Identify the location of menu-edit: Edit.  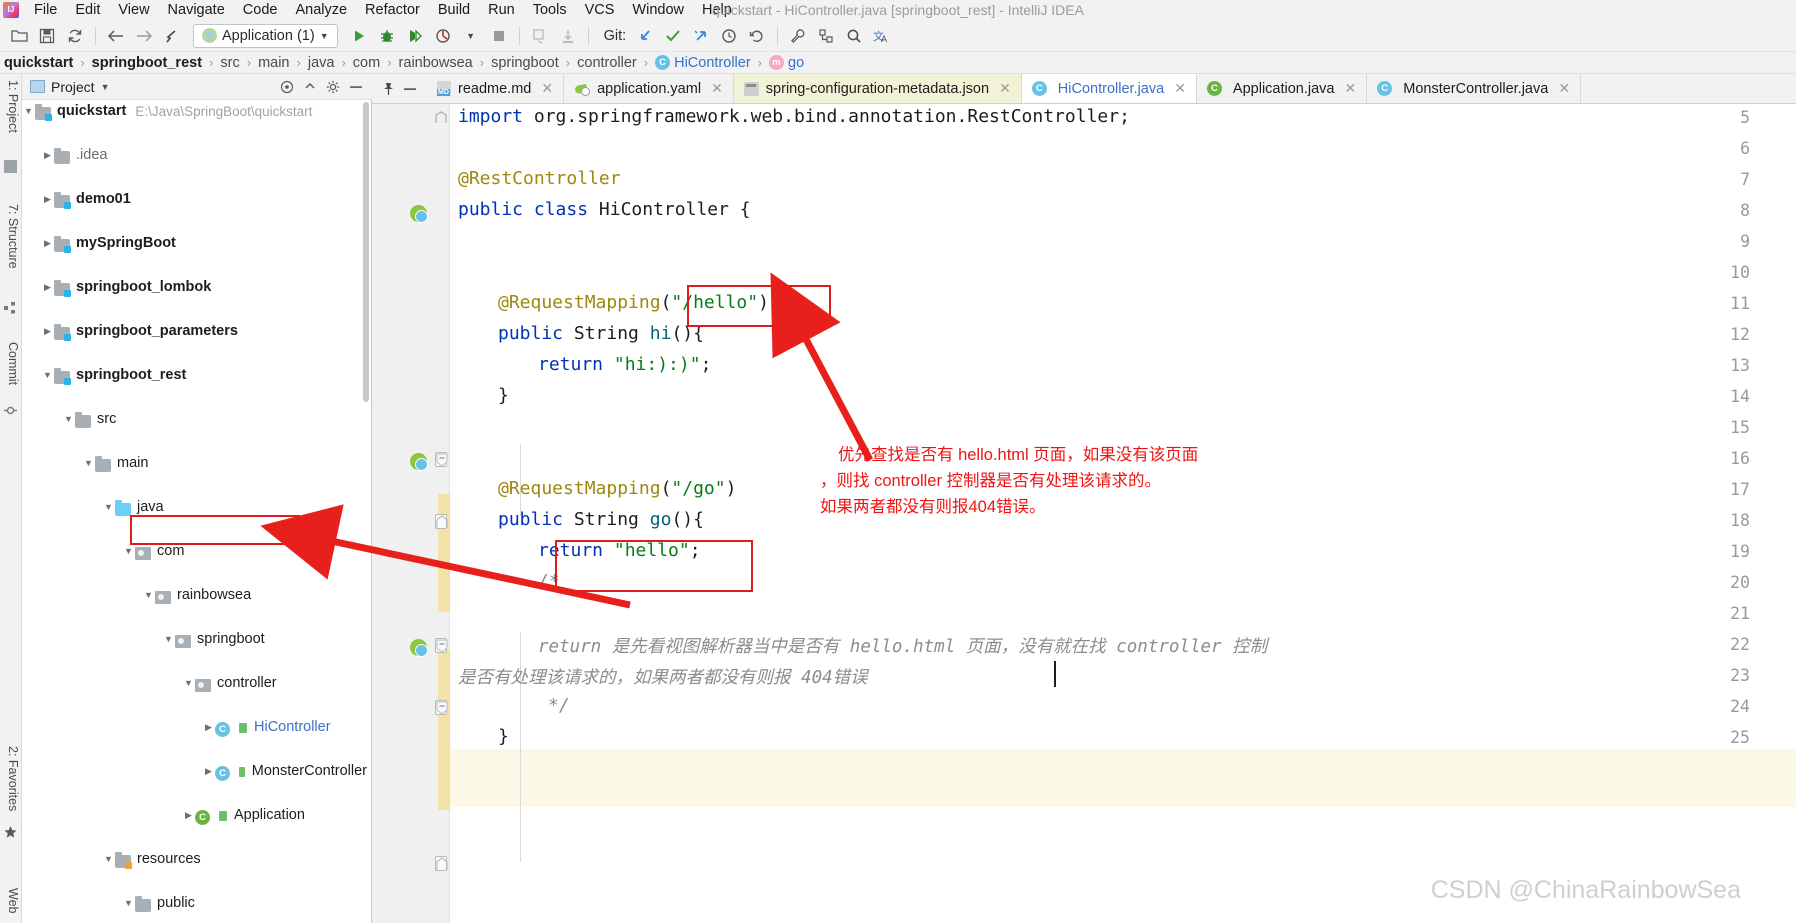
(87, 10).